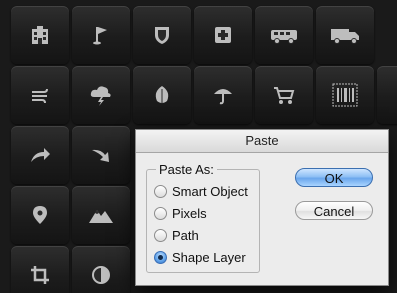 The height and width of the screenshot is (293, 397). I want to click on gear-icon, so click(387, 95).